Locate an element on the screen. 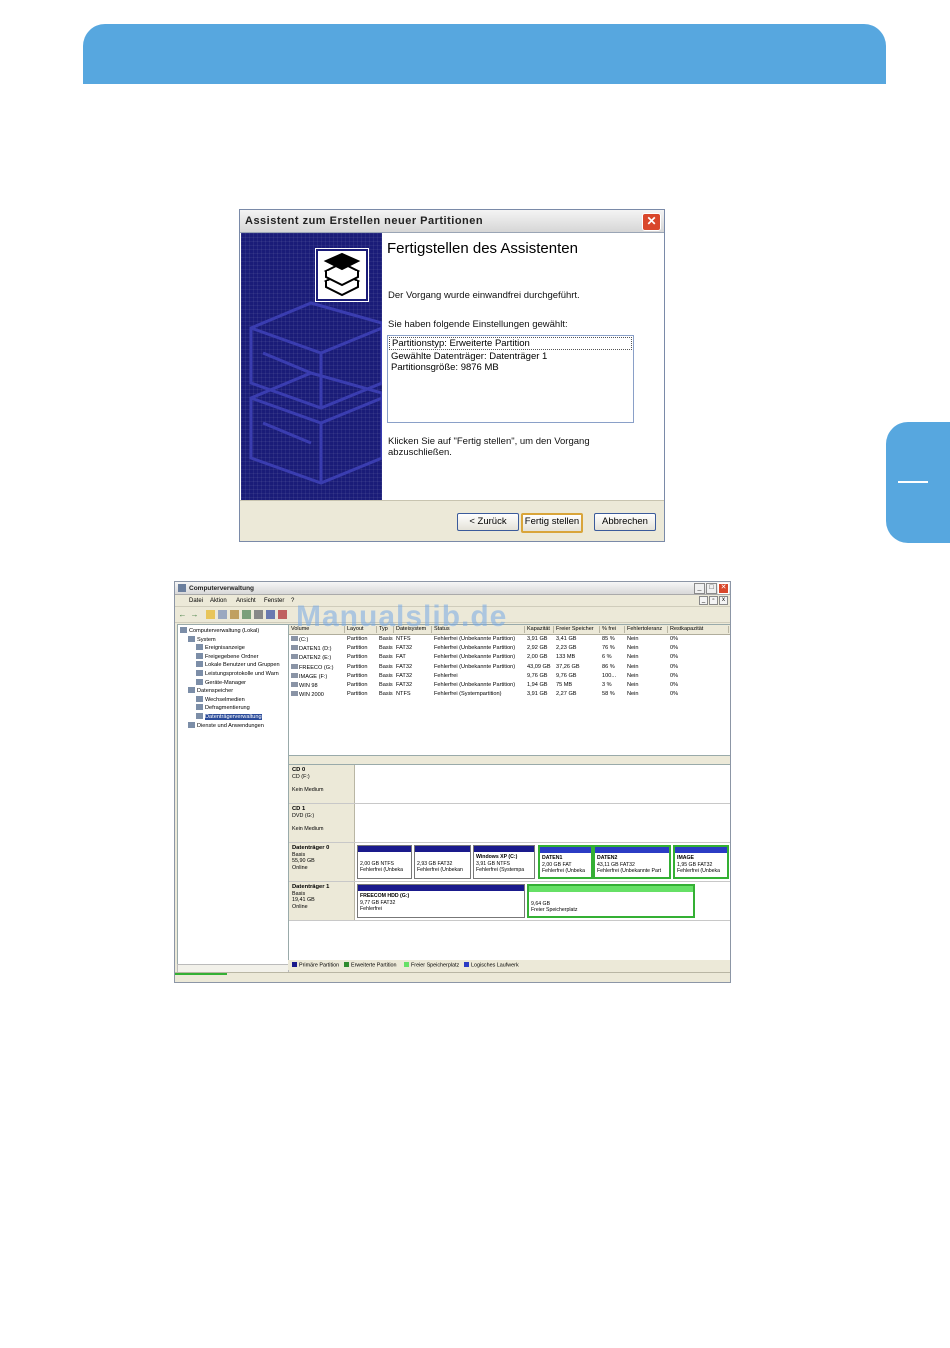 This screenshot has width=950, height=1348. tree-item: Computerverwaltung (Lokal) is located at coordinates (219, 631).